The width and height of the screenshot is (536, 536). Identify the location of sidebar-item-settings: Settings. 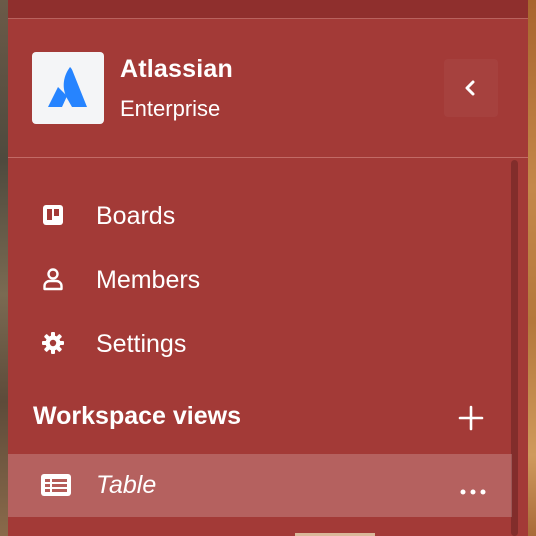
(258, 343).